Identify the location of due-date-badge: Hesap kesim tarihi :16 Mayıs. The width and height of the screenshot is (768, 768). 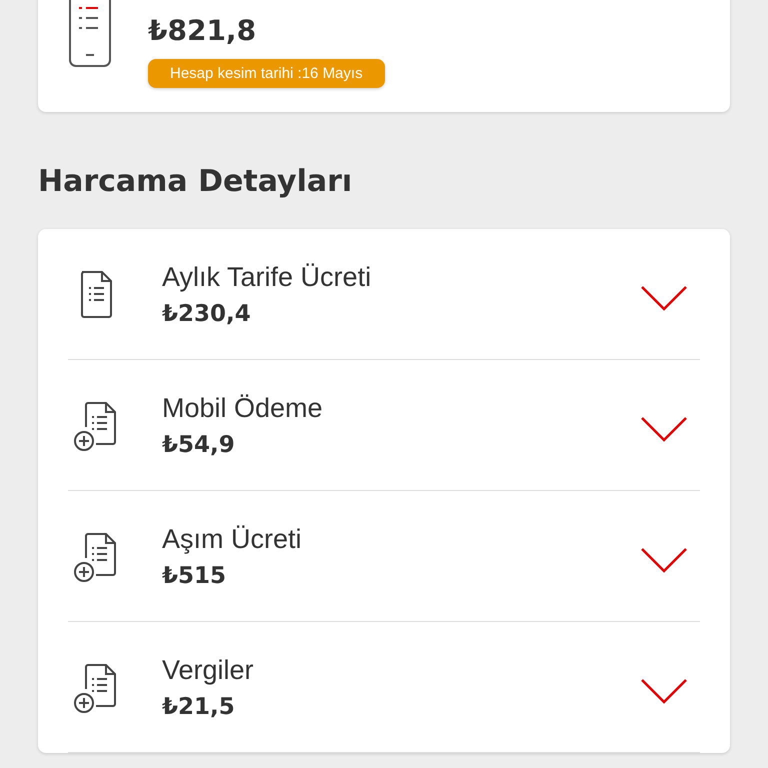
(266, 73).